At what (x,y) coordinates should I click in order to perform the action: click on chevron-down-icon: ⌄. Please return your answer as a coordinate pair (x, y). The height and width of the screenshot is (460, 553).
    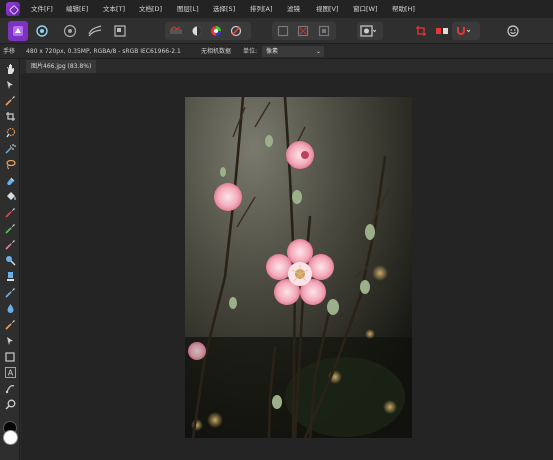
    Looking at the image, I should click on (318, 51).